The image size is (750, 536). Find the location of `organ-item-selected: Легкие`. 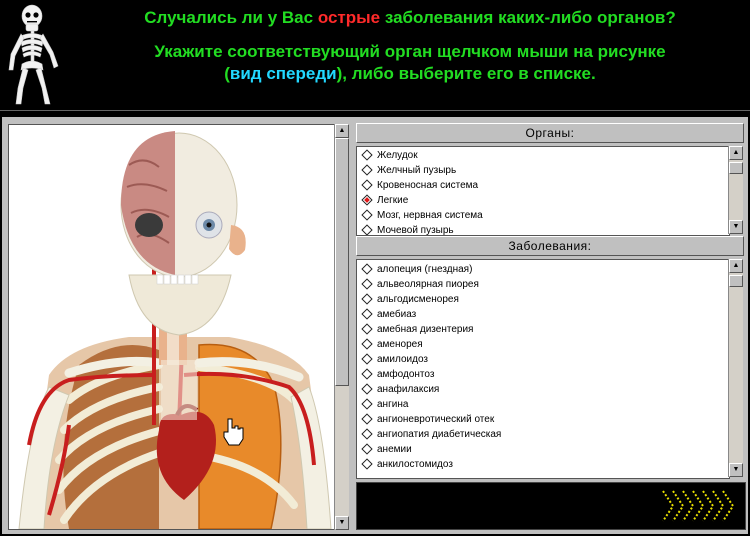

organ-item-selected: Легкие is located at coordinates (543, 200).